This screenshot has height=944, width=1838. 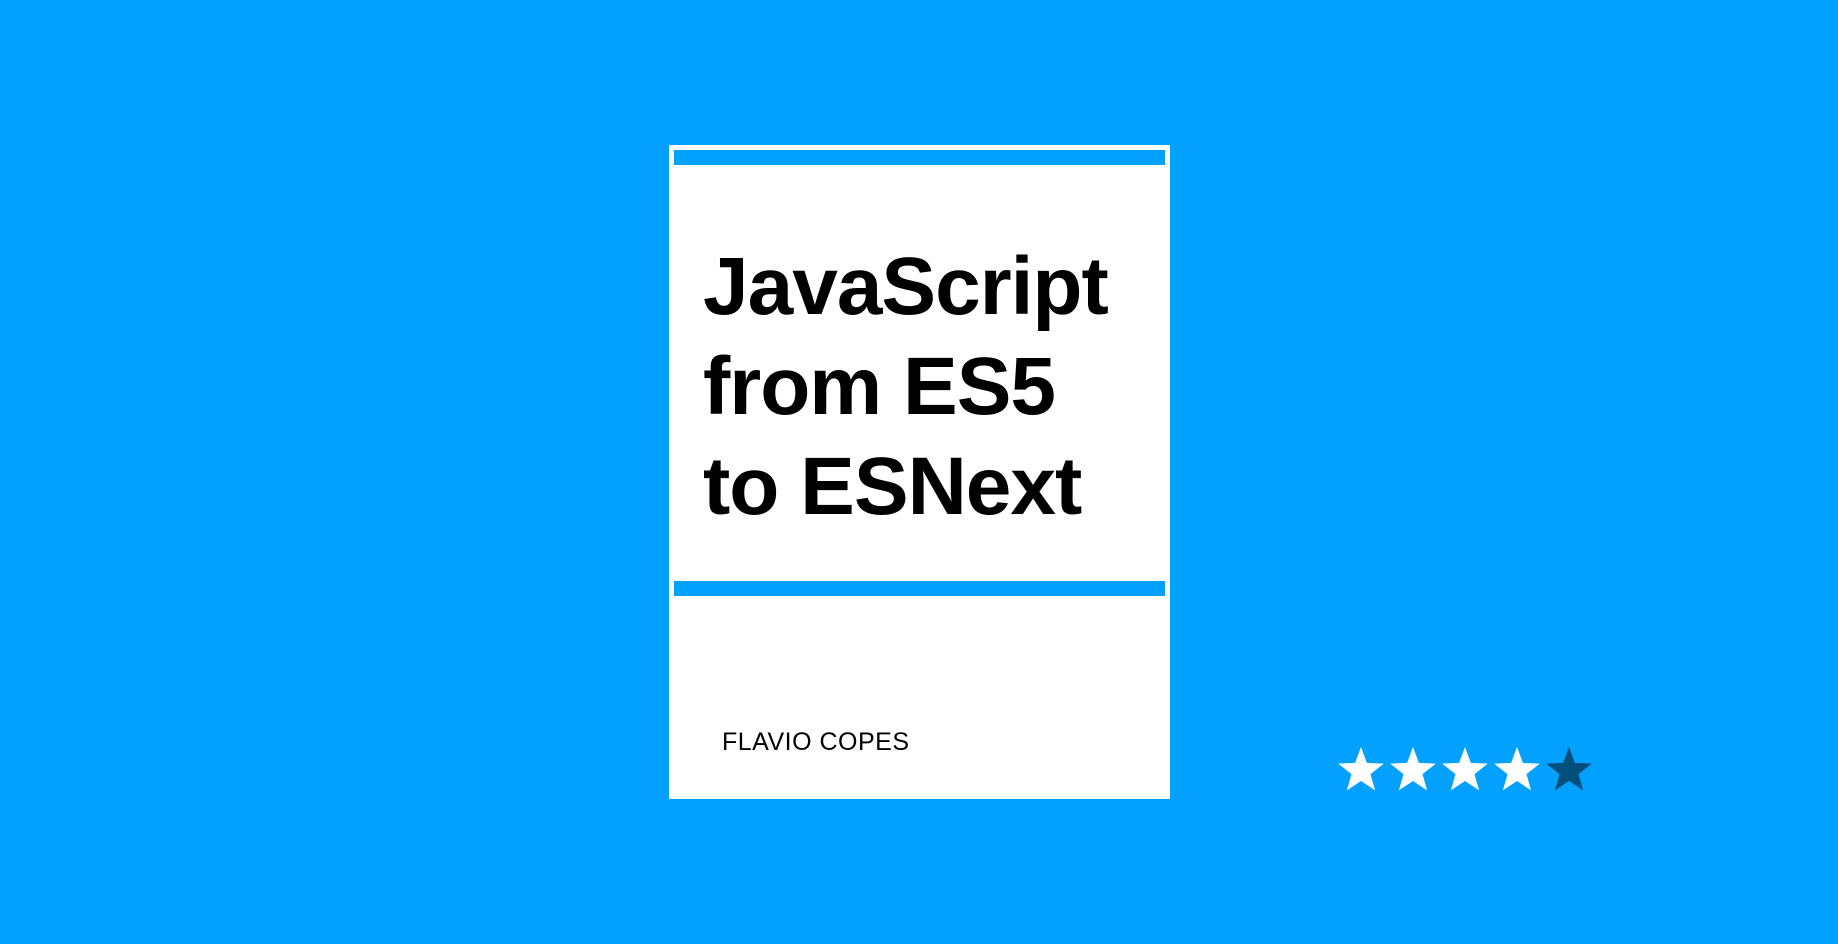 What do you see at coordinates (919, 157) in the screenshot?
I see `cover-top-bar` at bounding box center [919, 157].